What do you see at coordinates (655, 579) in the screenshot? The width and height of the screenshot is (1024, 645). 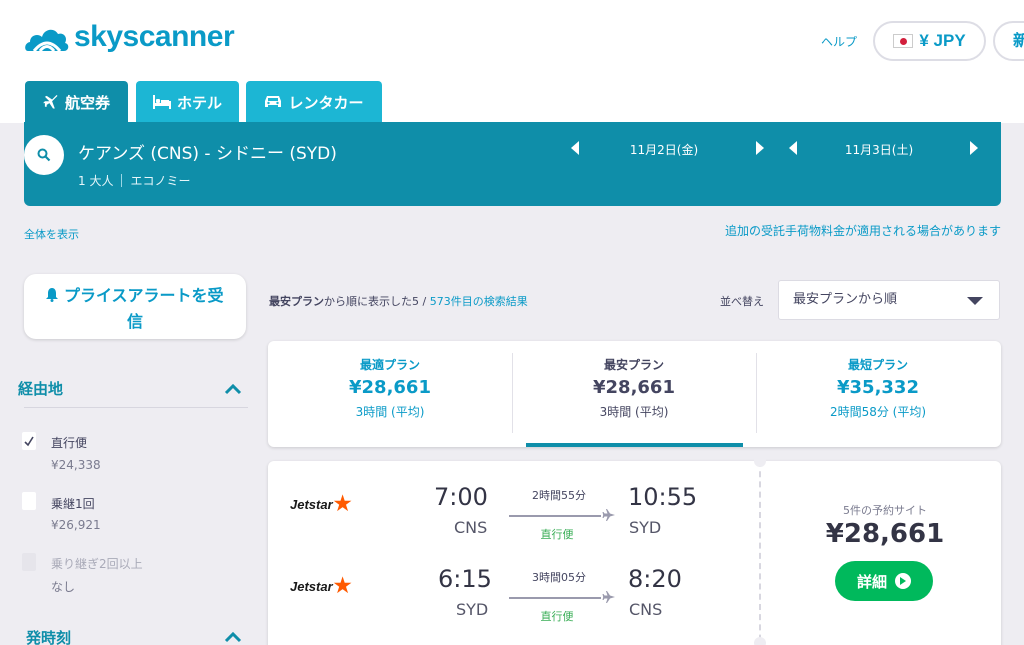 I see `arrival-time: 8:20` at bounding box center [655, 579].